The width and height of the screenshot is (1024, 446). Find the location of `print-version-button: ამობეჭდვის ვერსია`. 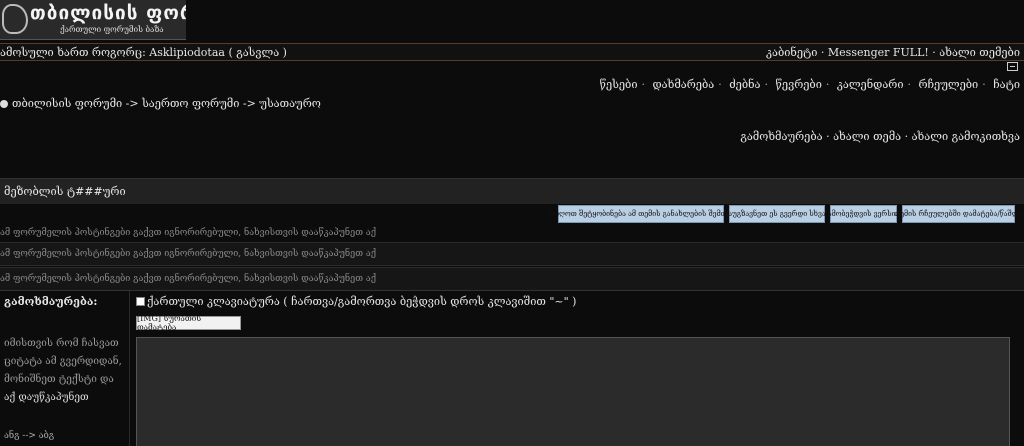

print-version-button: ამობეჭდვის ვერსია is located at coordinates (863, 214).